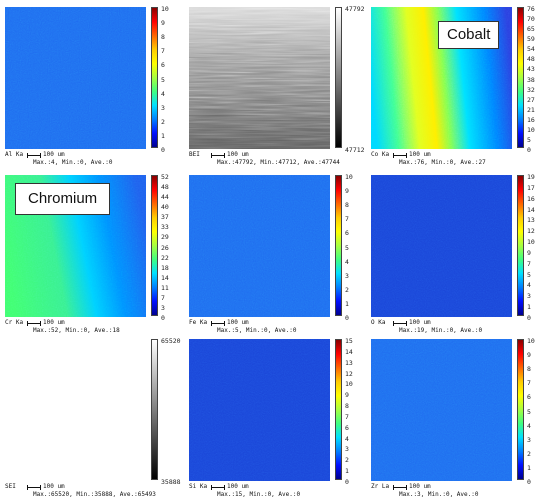 The width and height of the screenshot is (550, 501). Describe the element at coordinates (73, 162) in the screenshot. I see `map-statistics: Max.:4, Min.:0, Ave.:0` at that location.